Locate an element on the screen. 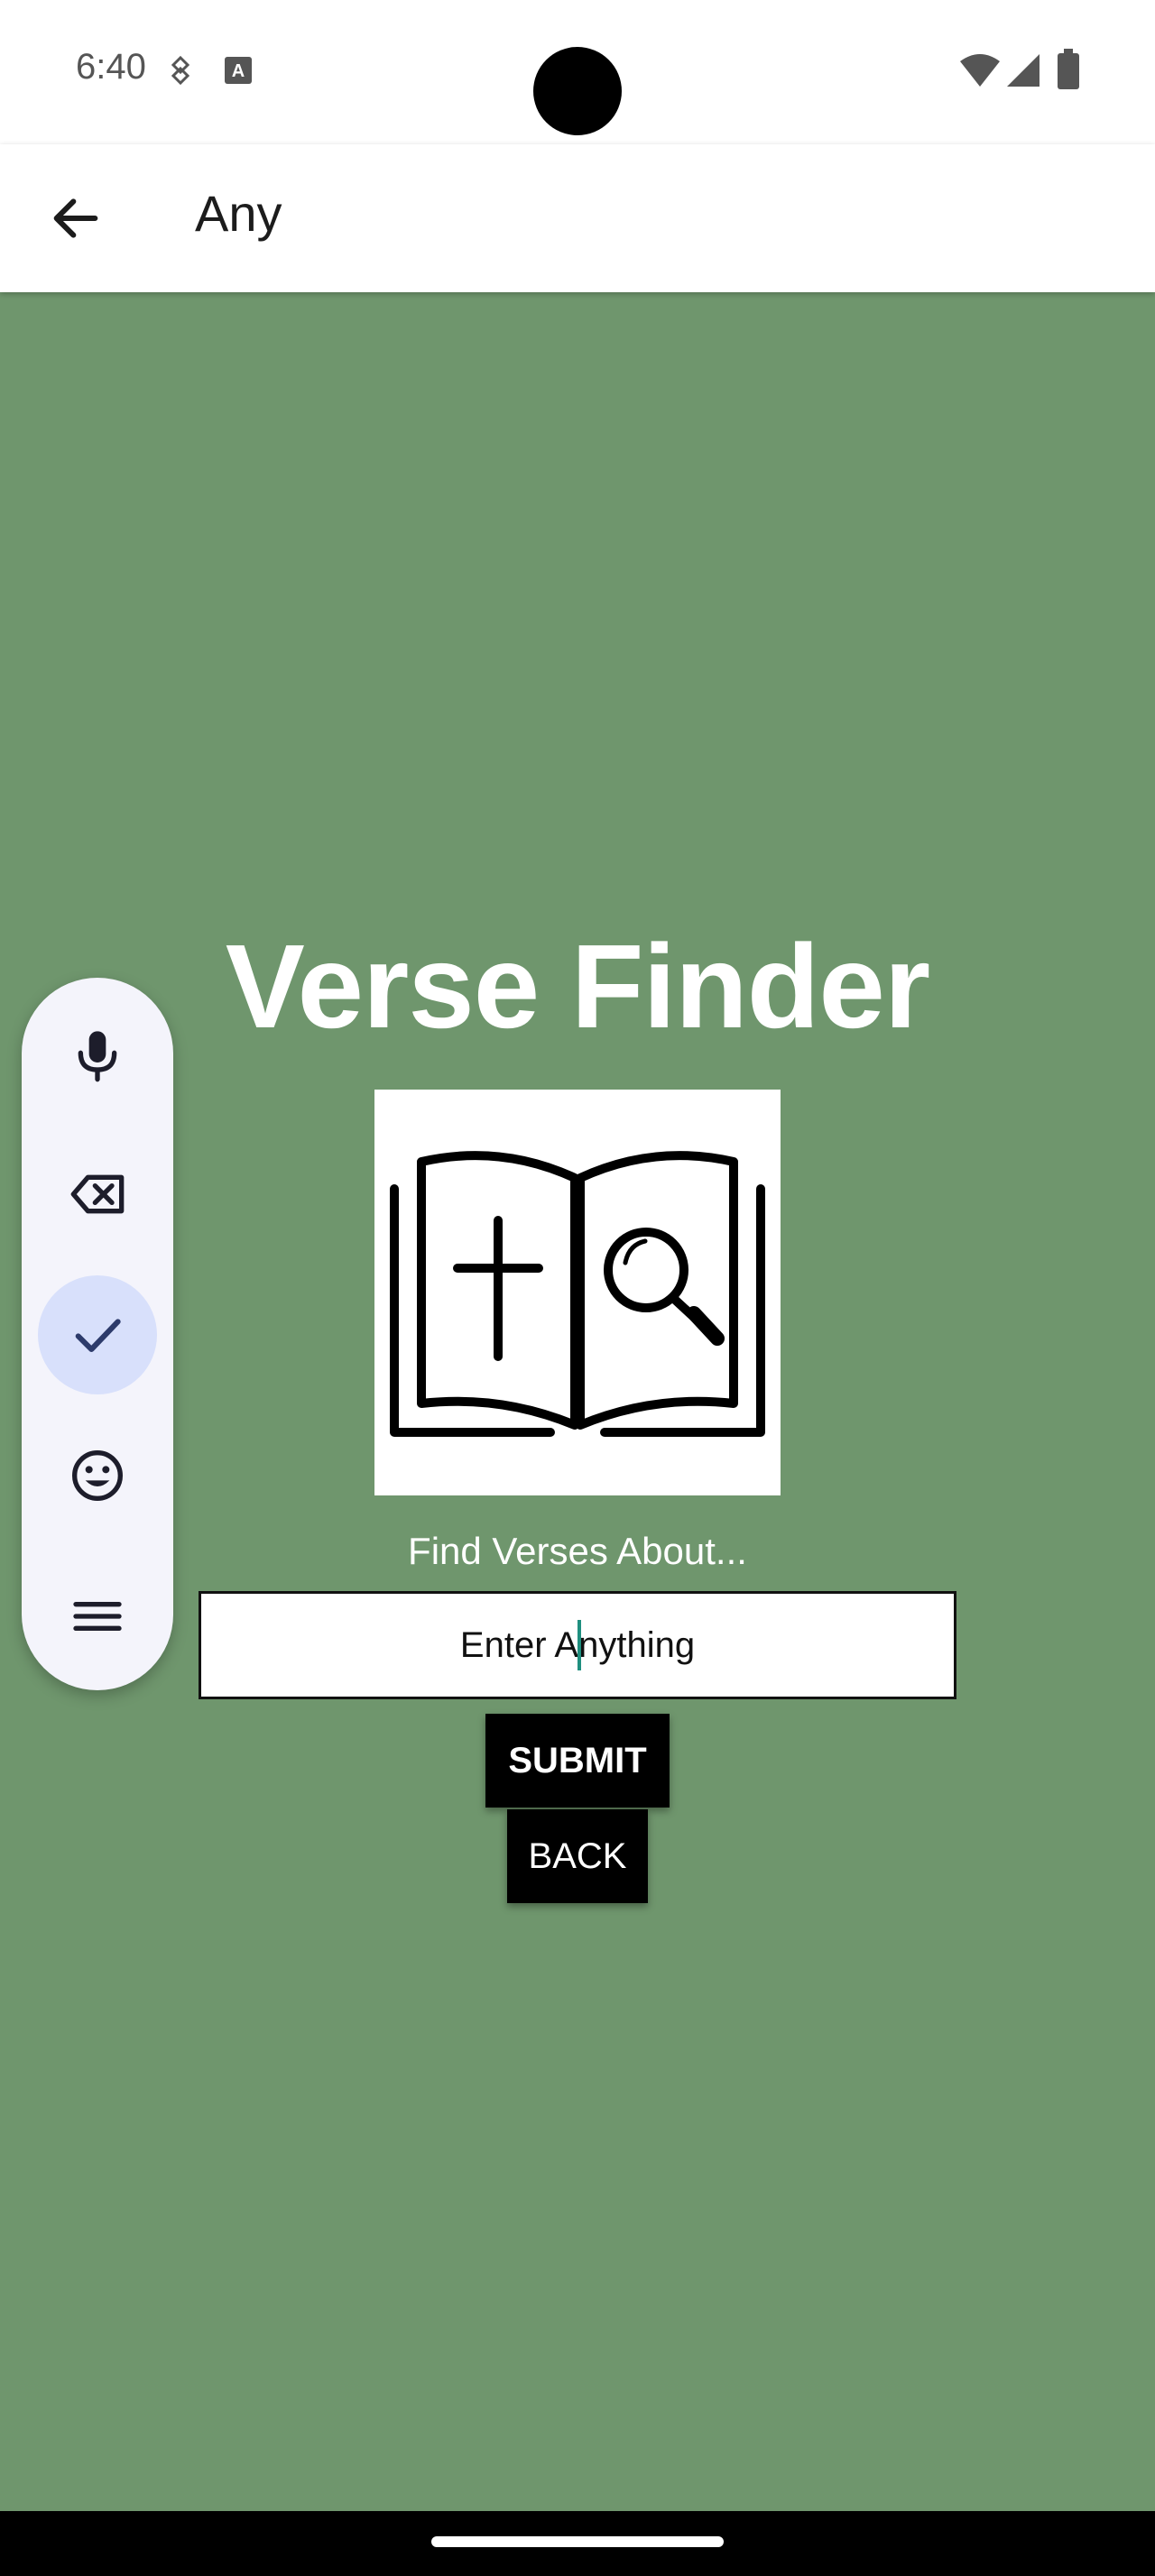  status-time: 6:40 is located at coordinates (111, 67).